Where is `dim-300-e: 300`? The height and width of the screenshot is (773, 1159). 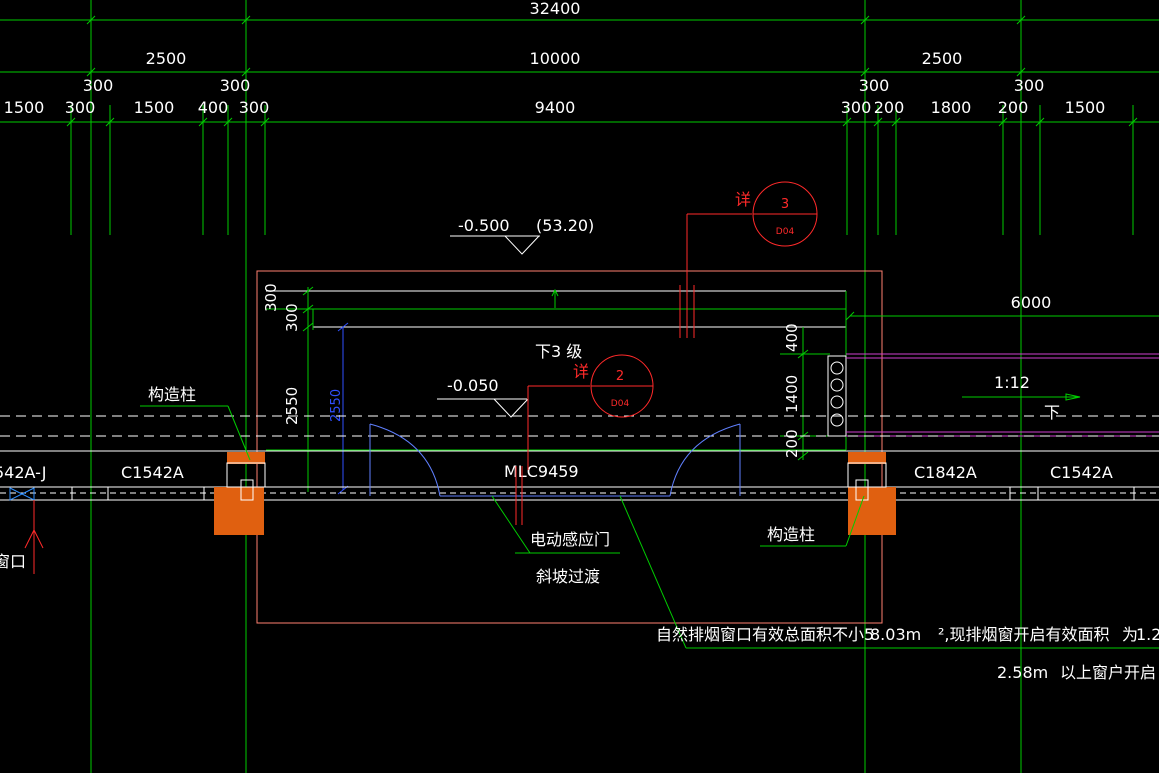 dim-300-e: 300 is located at coordinates (80, 107).